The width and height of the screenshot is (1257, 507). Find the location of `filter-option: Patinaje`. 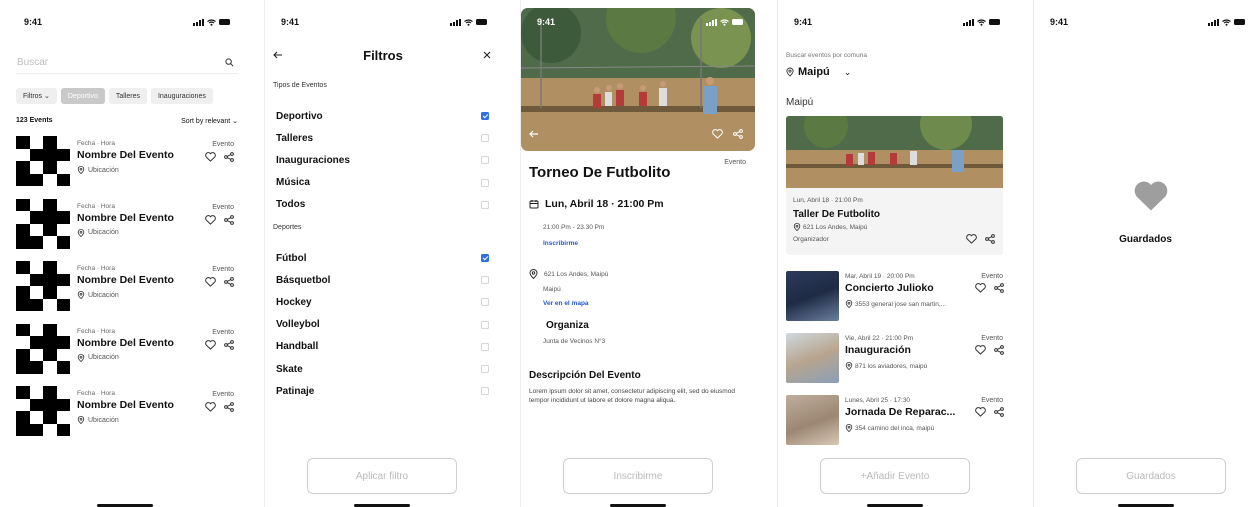

filter-option: Patinaje is located at coordinates (382, 391).